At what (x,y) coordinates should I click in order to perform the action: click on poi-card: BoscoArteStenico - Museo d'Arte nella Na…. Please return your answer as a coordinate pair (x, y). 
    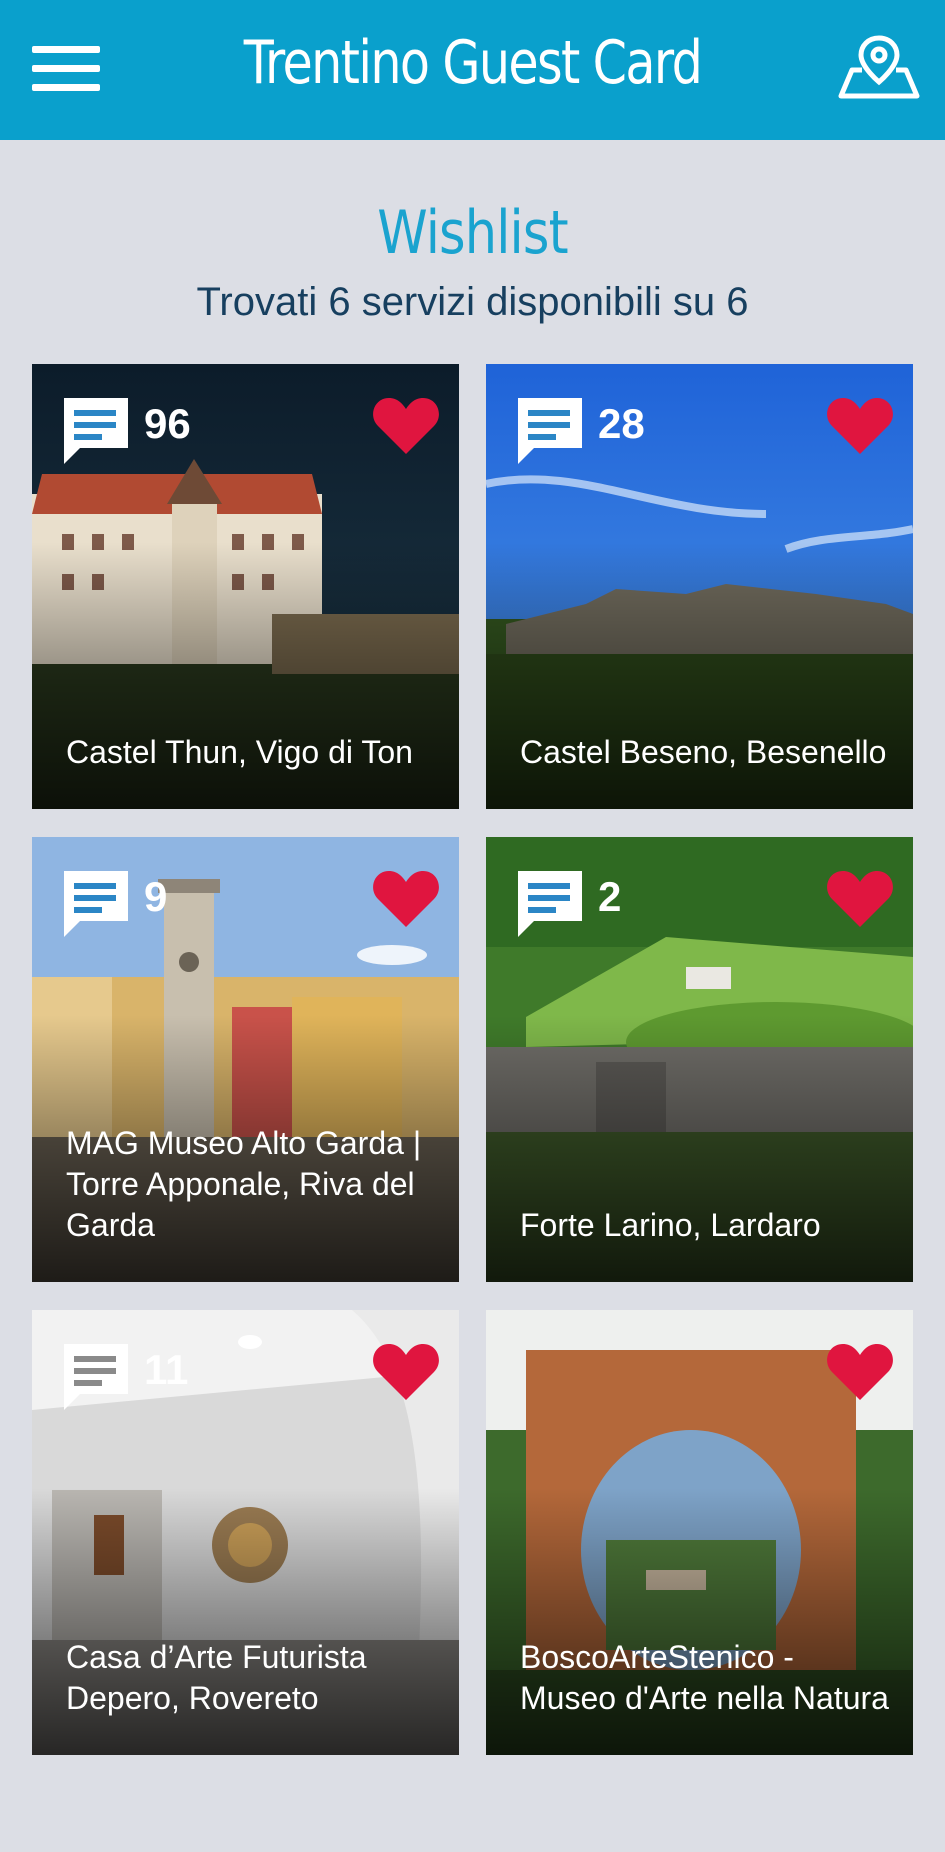
    Looking at the image, I should click on (699, 1532).